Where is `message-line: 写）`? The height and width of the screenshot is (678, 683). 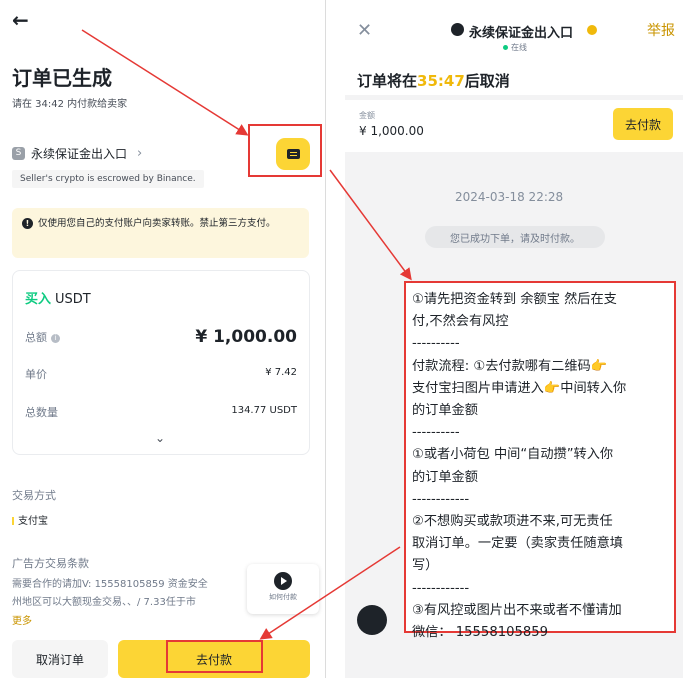
message-line: 写） is located at coordinates (425, 566).